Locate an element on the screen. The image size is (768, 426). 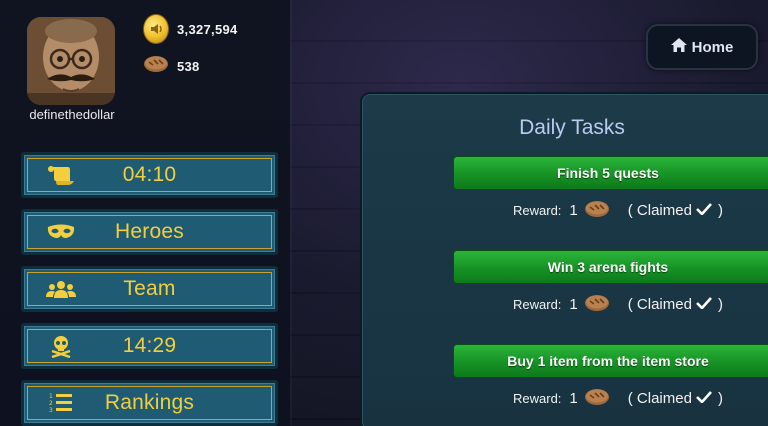
menu-button-team: Team is located at coordinates (149, 289).